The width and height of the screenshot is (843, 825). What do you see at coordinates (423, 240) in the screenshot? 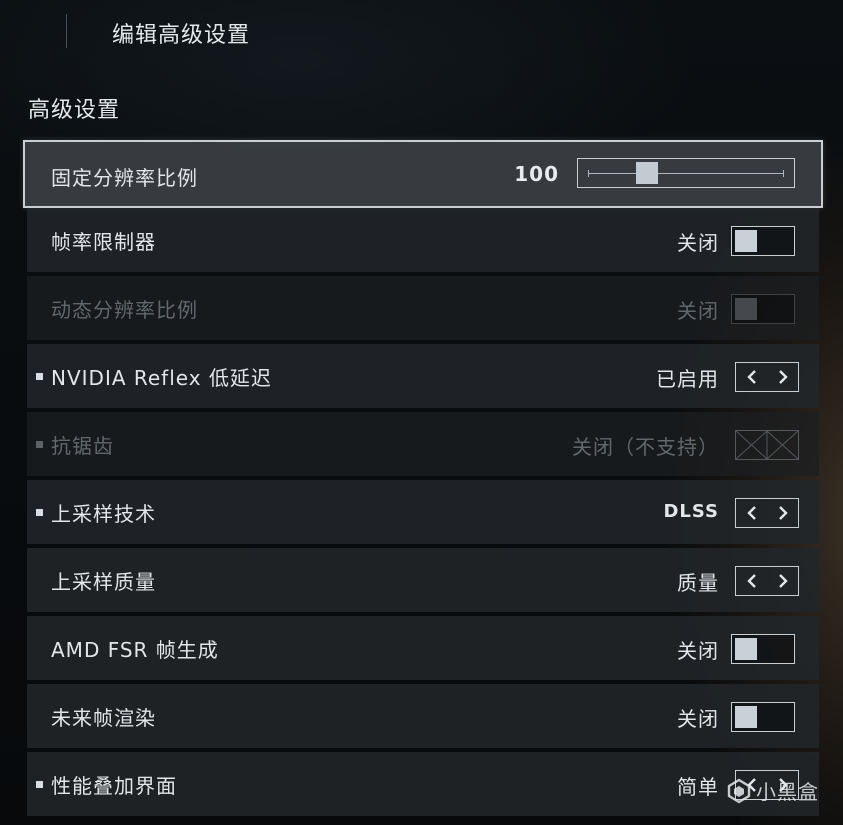
I see `setting-row-frame-rate-limiter: 帧率限制器 关闭` at bounding box center [423, 240].